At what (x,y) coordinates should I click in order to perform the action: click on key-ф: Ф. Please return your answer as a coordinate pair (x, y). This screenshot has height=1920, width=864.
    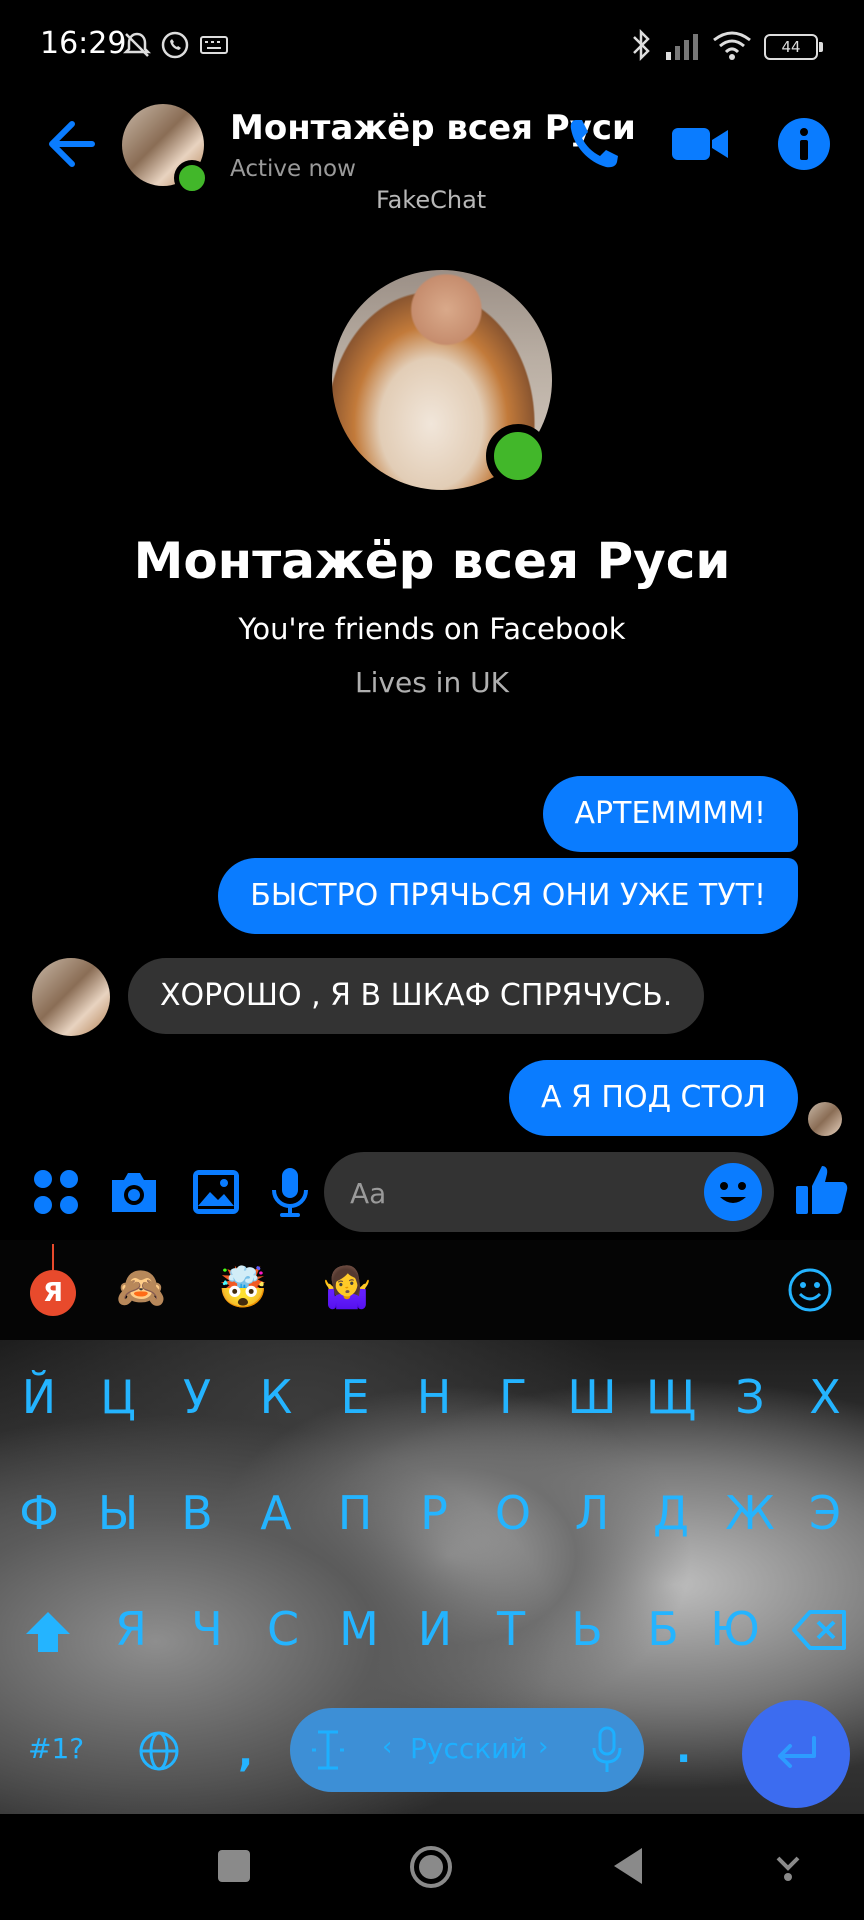
    Looking at the image, I should click on (39, 1513).